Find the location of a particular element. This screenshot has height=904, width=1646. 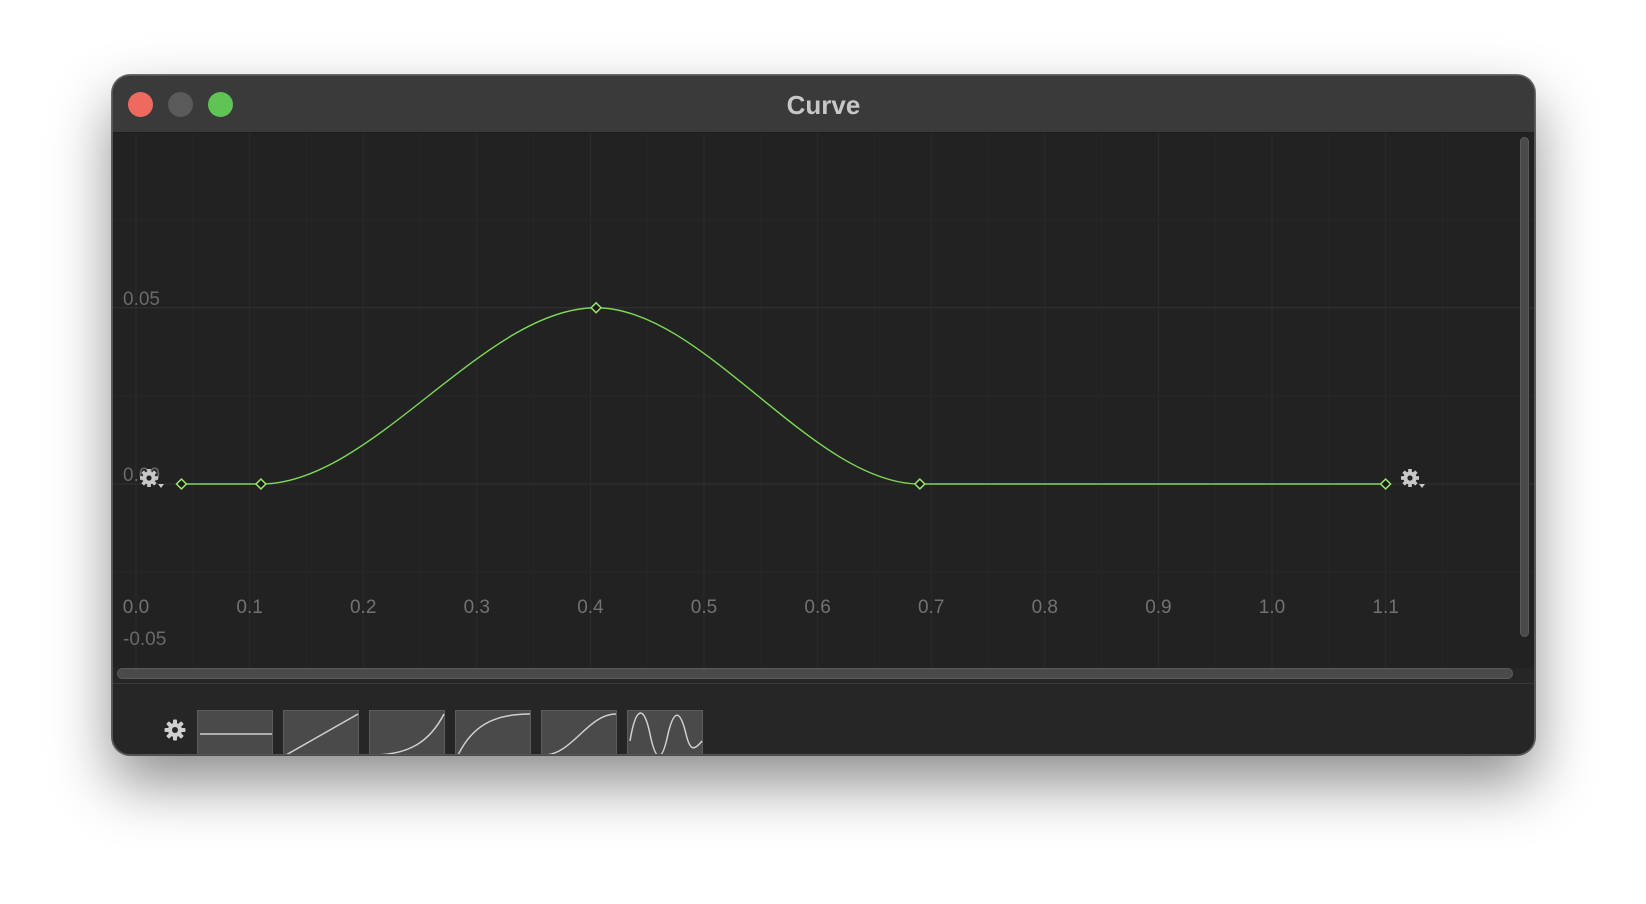

gear-icon is located at coordinates (175, 730).